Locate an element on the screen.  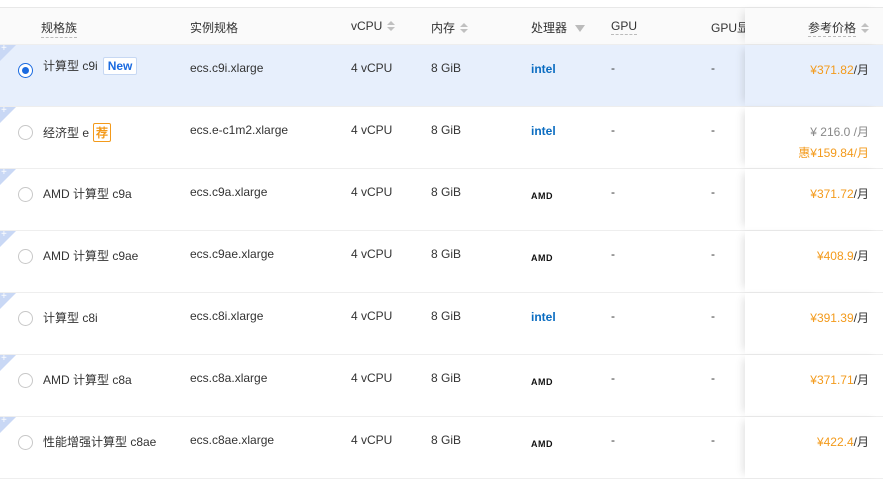
family-cell: AMD 计算型 c9ae is located at coordinates (90, 255).